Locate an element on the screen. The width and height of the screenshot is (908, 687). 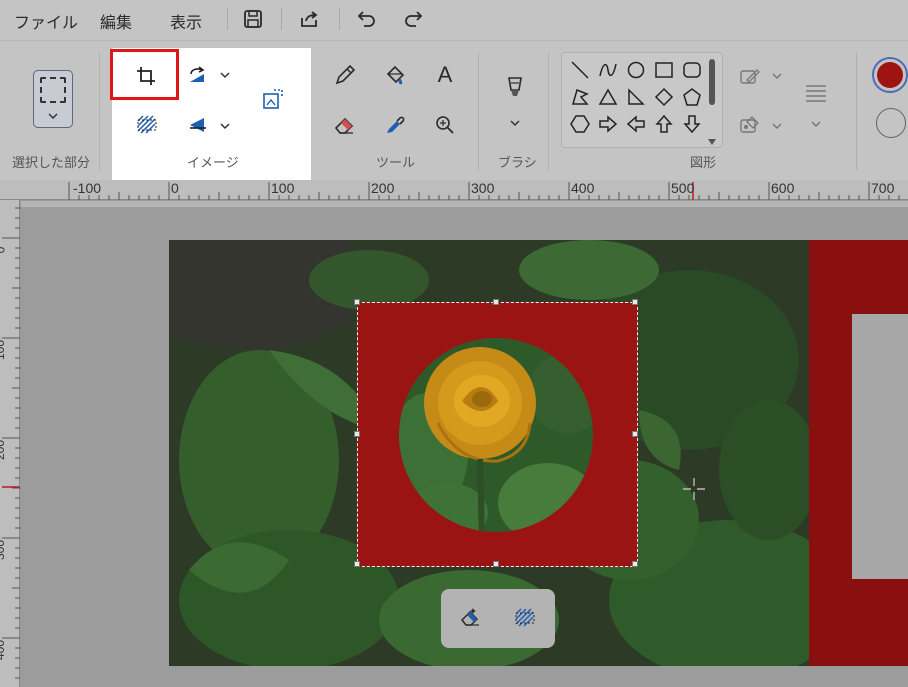
redo-icon is located at coordinates (413, 19).